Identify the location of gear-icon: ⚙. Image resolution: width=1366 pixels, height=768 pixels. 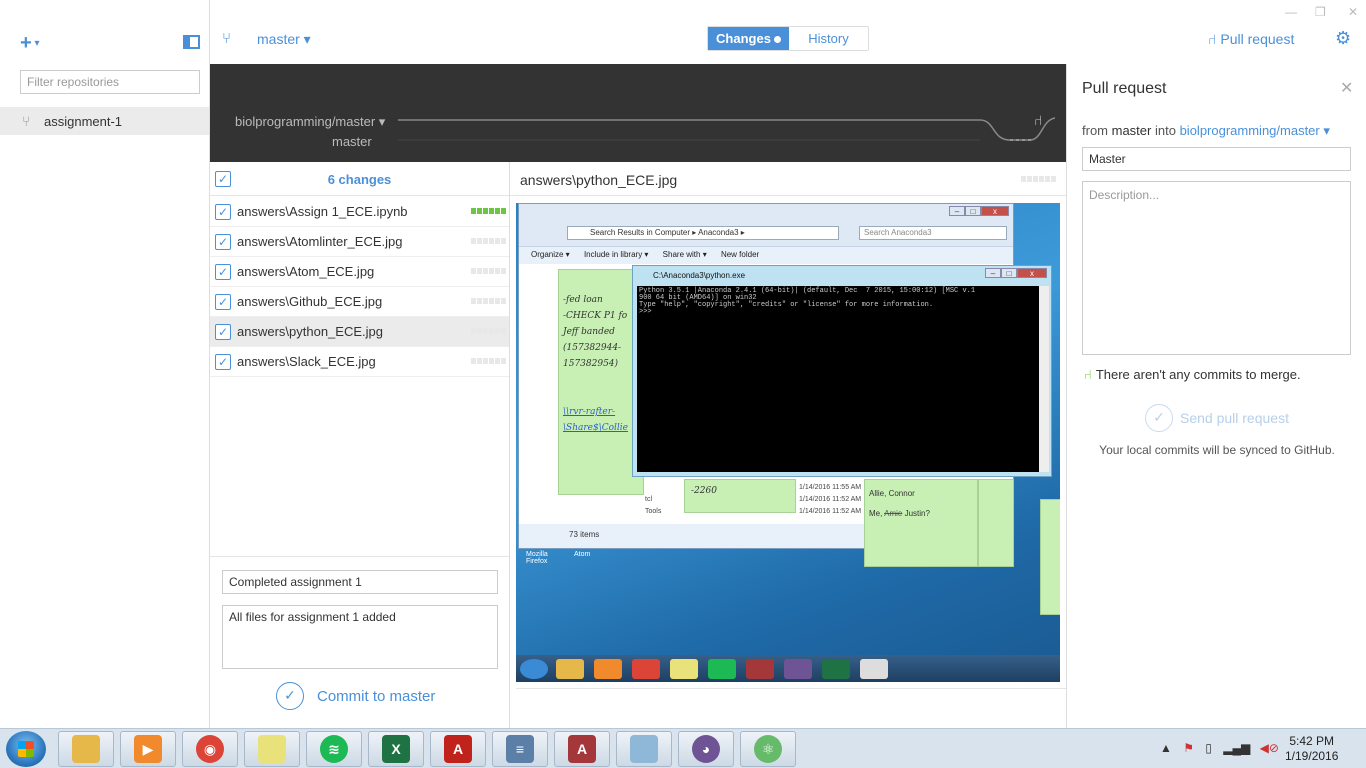
(1343, 38).